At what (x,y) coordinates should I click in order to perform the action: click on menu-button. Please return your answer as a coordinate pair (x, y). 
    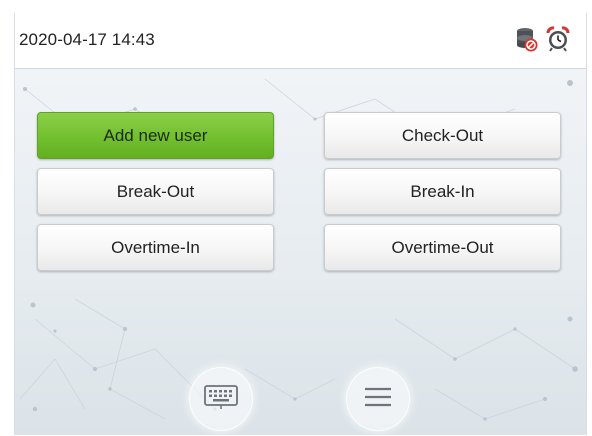
    Looking at the image, I should click on (378, 399).